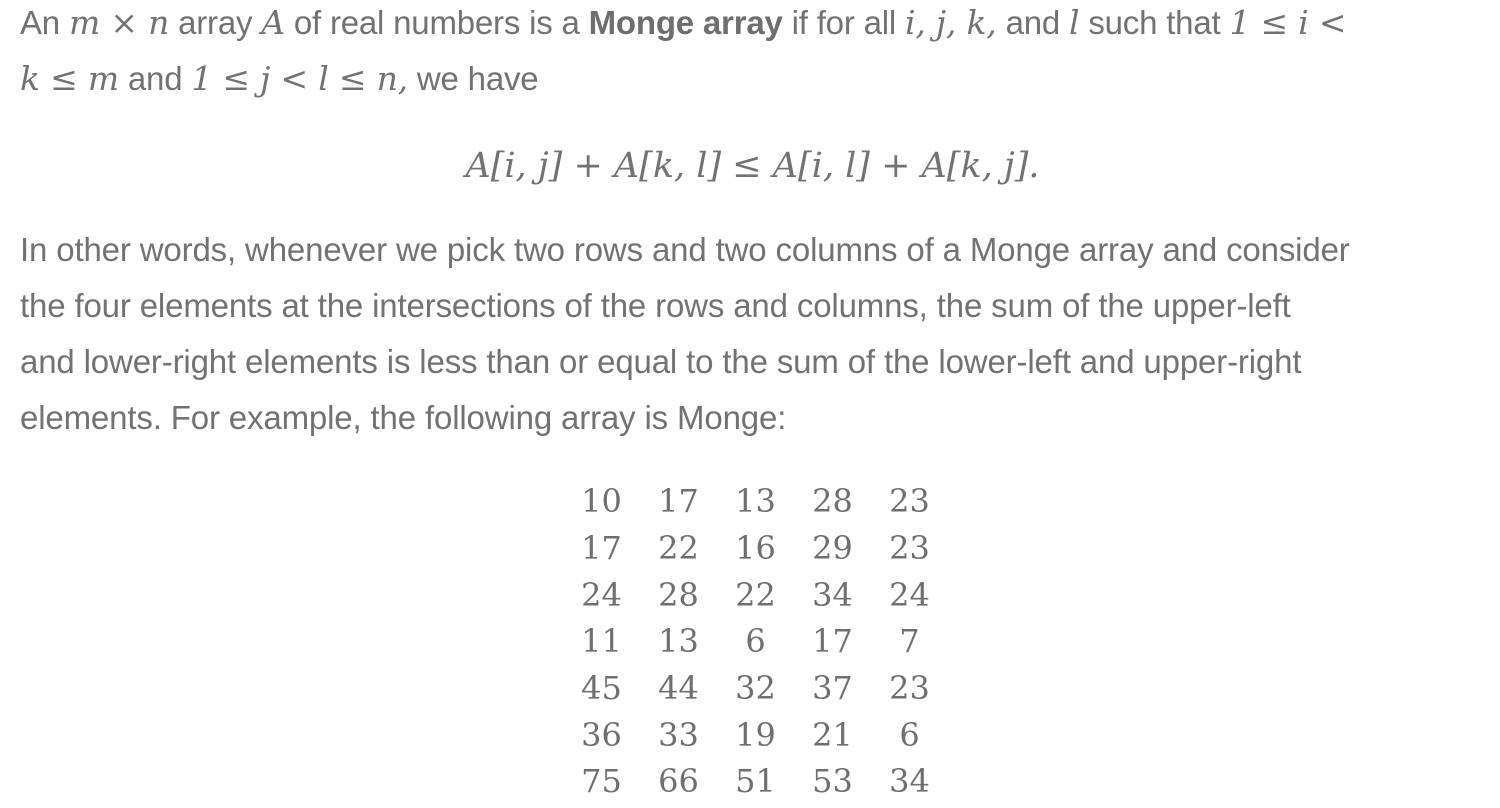 This screenshot has width=1500, height=808. I want to click on intro-text: of real numbers is a, so click(436, 22).